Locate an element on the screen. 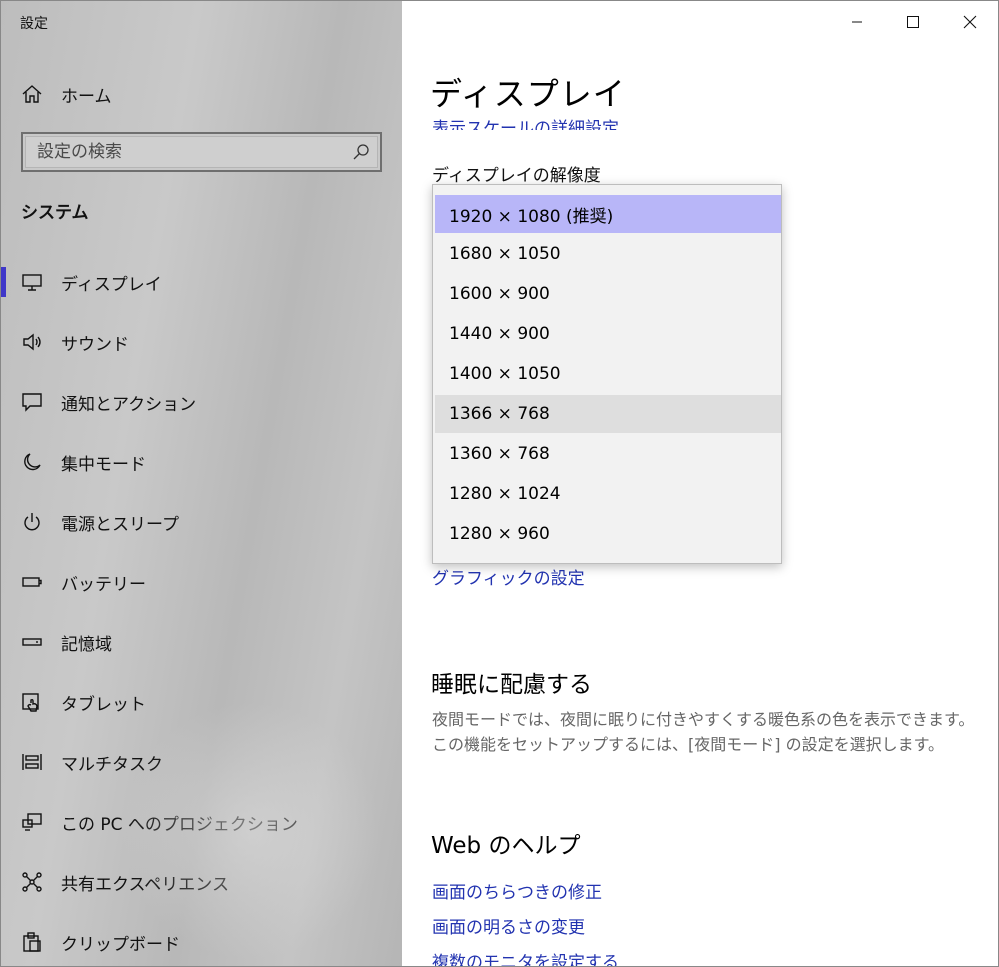 The image size is (999, 967). sidebar-item-label: ディスプレイ is located at coordinates (111, 284).